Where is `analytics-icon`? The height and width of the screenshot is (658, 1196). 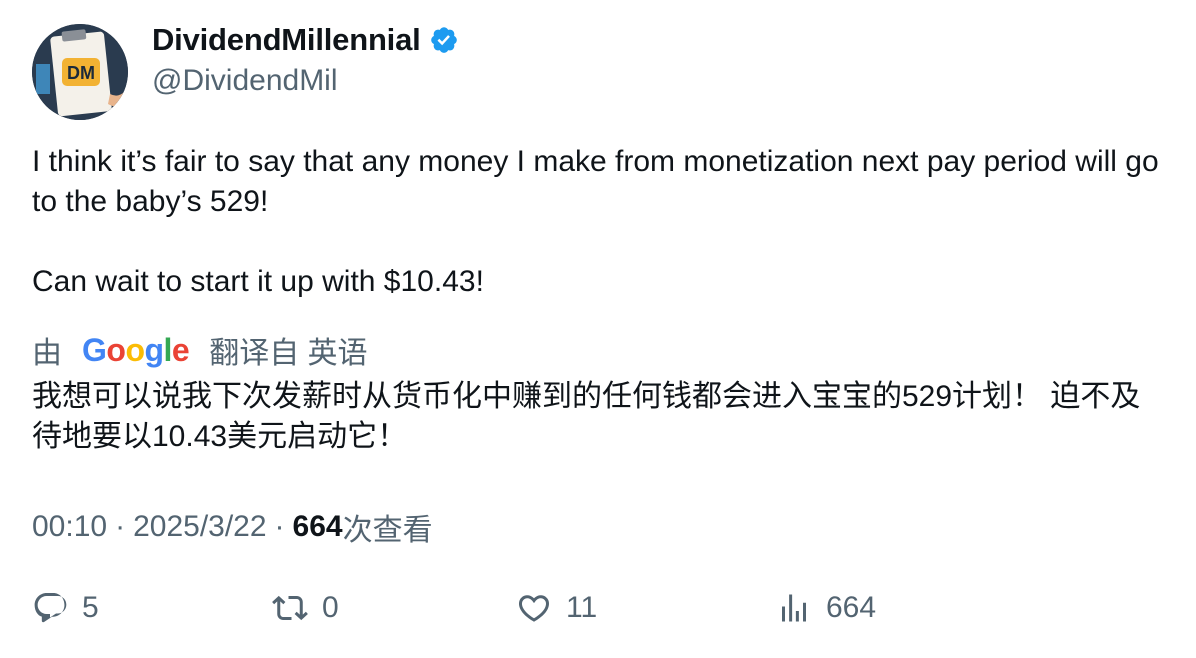 analytics-icon is located at coordinates (794, 608).